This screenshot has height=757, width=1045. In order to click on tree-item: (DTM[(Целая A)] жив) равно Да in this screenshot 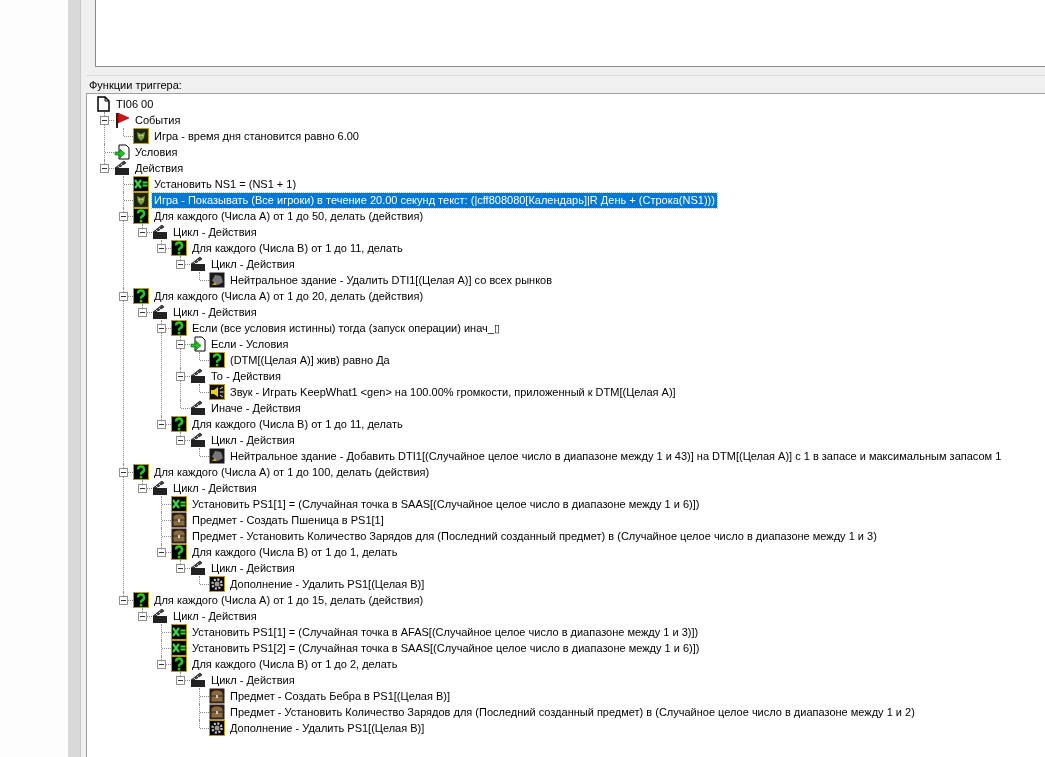, I will do `click(310, 360)`.